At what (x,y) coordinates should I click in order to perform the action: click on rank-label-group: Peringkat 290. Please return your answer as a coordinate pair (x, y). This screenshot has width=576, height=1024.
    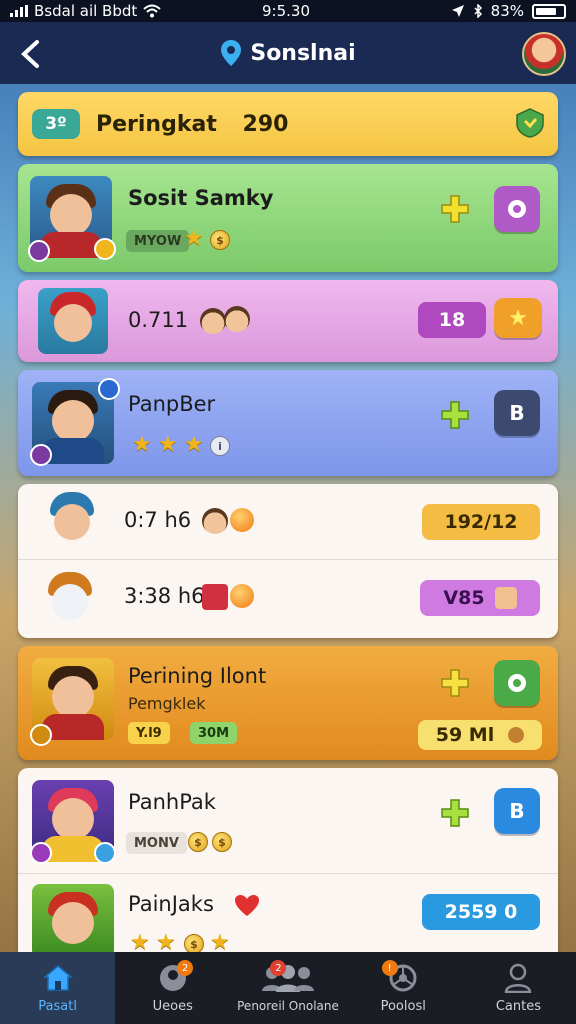
    Looking at the image, I should click on (192, 124).